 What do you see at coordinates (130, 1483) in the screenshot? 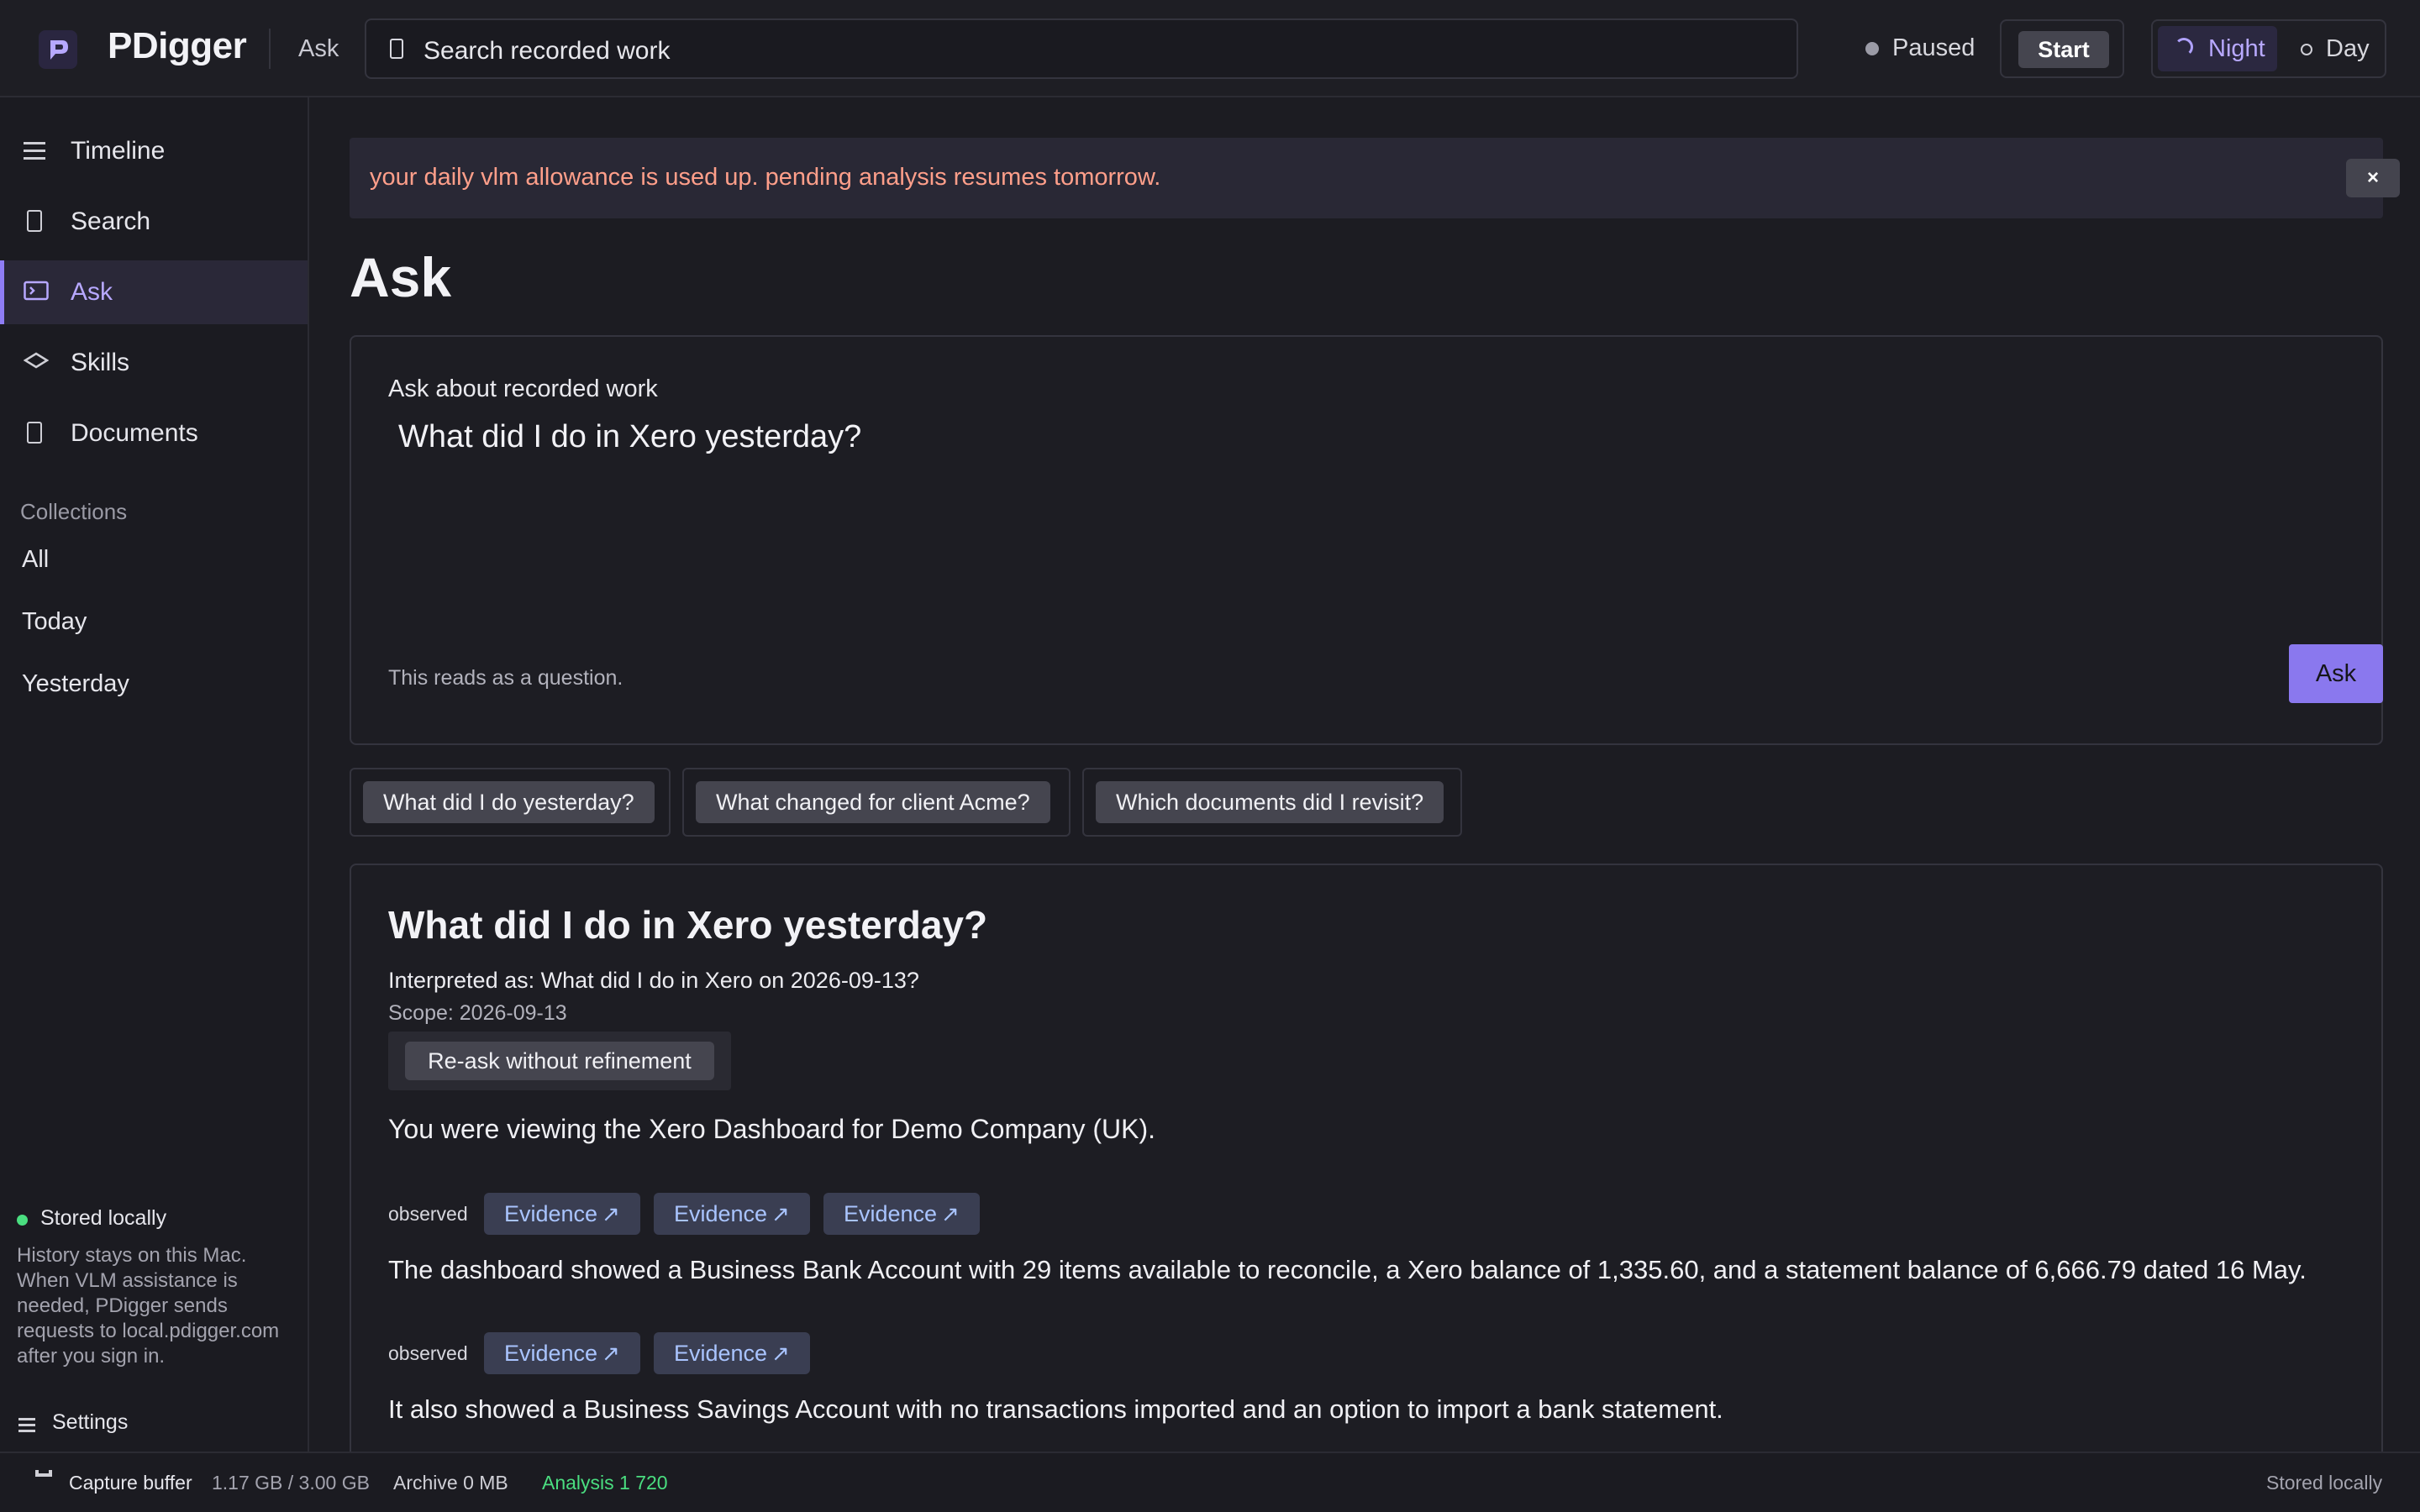
I see `capture-buffer-label: Capture buffer` at bounding box center [130, 1483].